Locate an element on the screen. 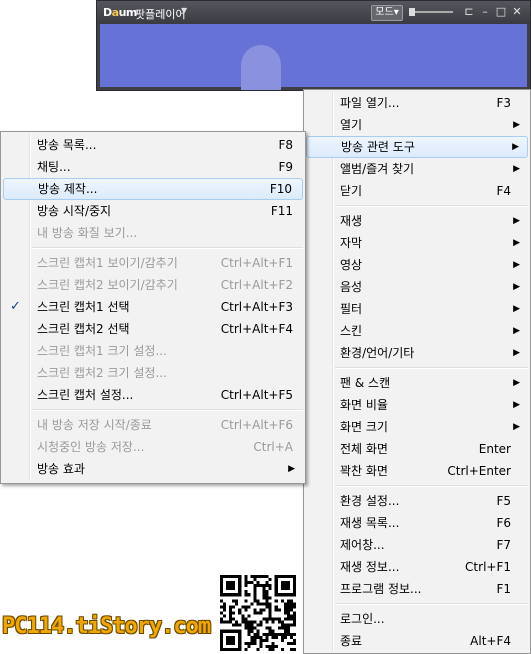 This screenshot has width=531, height=654. broadcast-submenu-item: 방송 시작/중지 F11 is located at coordinates (153, 211).